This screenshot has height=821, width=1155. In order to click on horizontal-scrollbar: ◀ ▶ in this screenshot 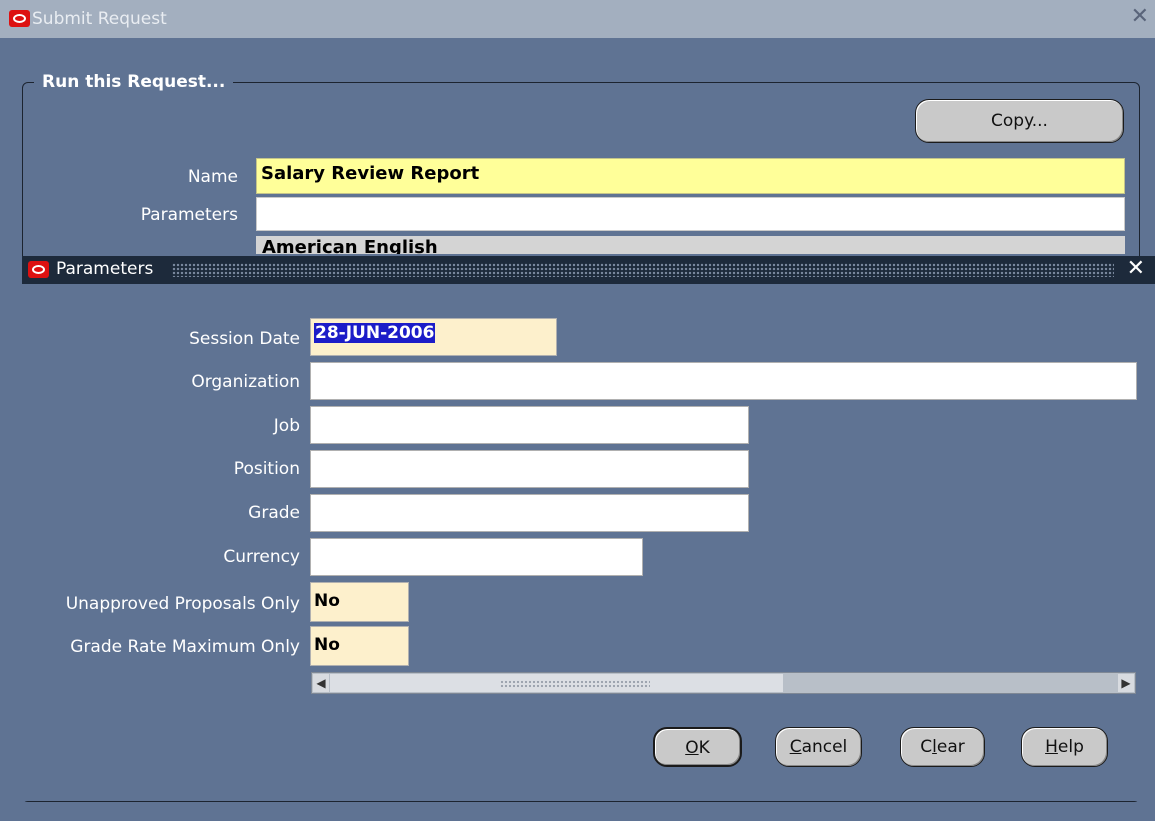, I will do `click(723, 683)`.